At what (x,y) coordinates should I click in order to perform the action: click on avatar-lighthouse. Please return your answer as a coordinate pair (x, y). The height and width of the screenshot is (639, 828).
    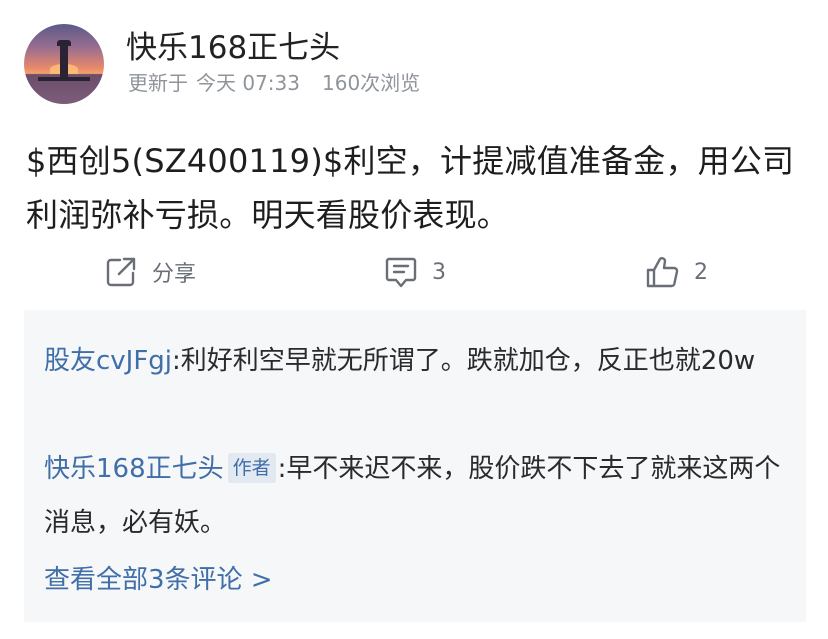
    Looking at the image, I should click on (64, 61).